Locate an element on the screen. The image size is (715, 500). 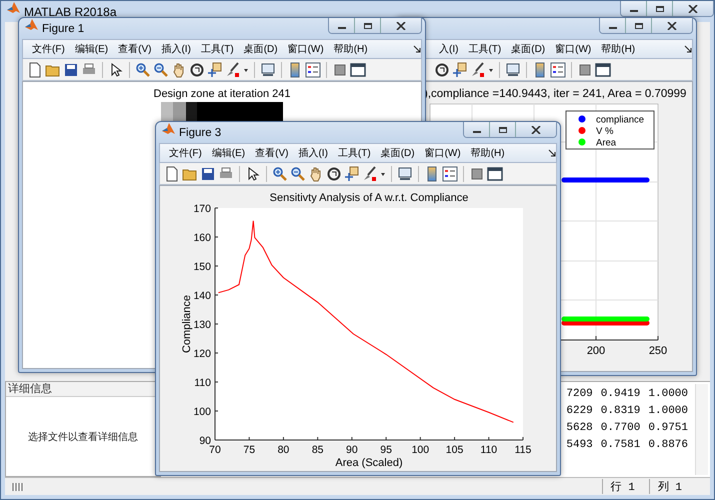
details-message: 选择文件以查看详细信息 is located at coordinates (83, 437).